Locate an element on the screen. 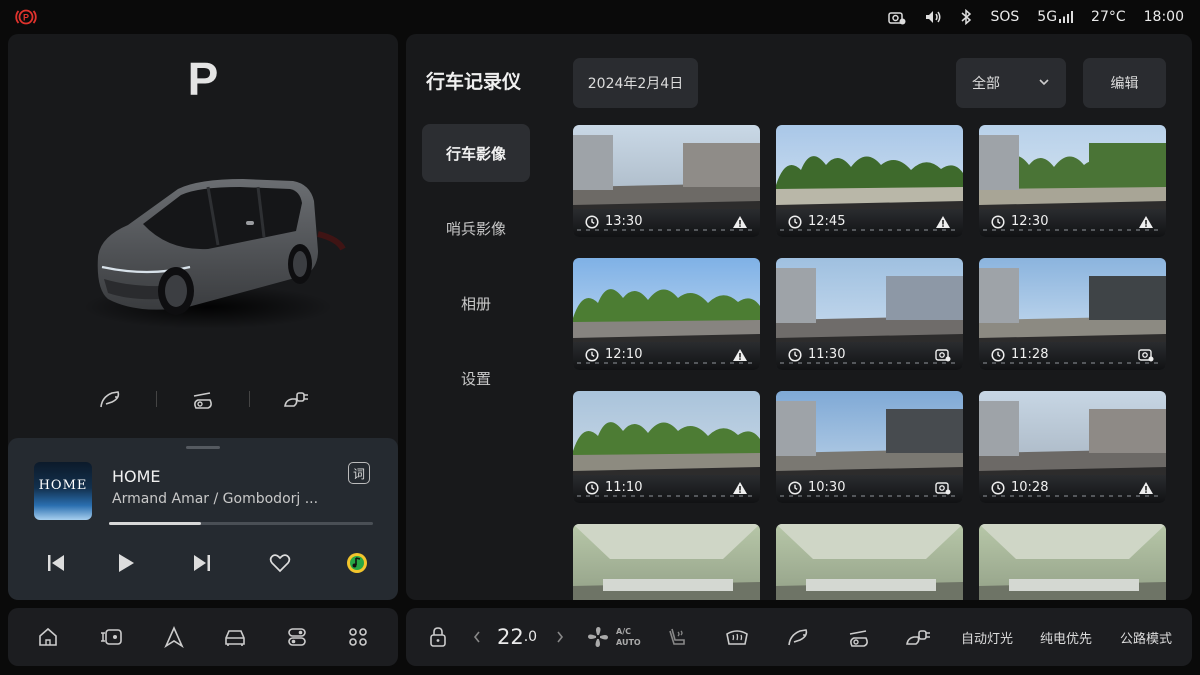 The height and width of the screenshot is (675, 1200). tailgate-dock-button is located at coordinates (859, 637).